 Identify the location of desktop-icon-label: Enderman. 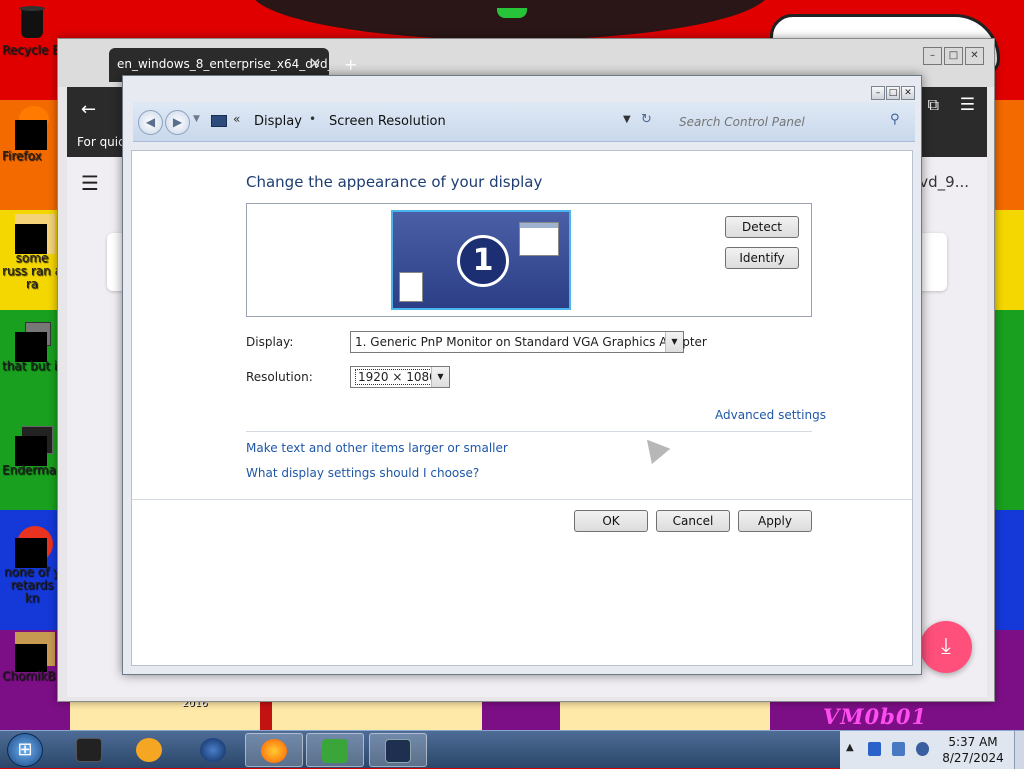
(33, 470).